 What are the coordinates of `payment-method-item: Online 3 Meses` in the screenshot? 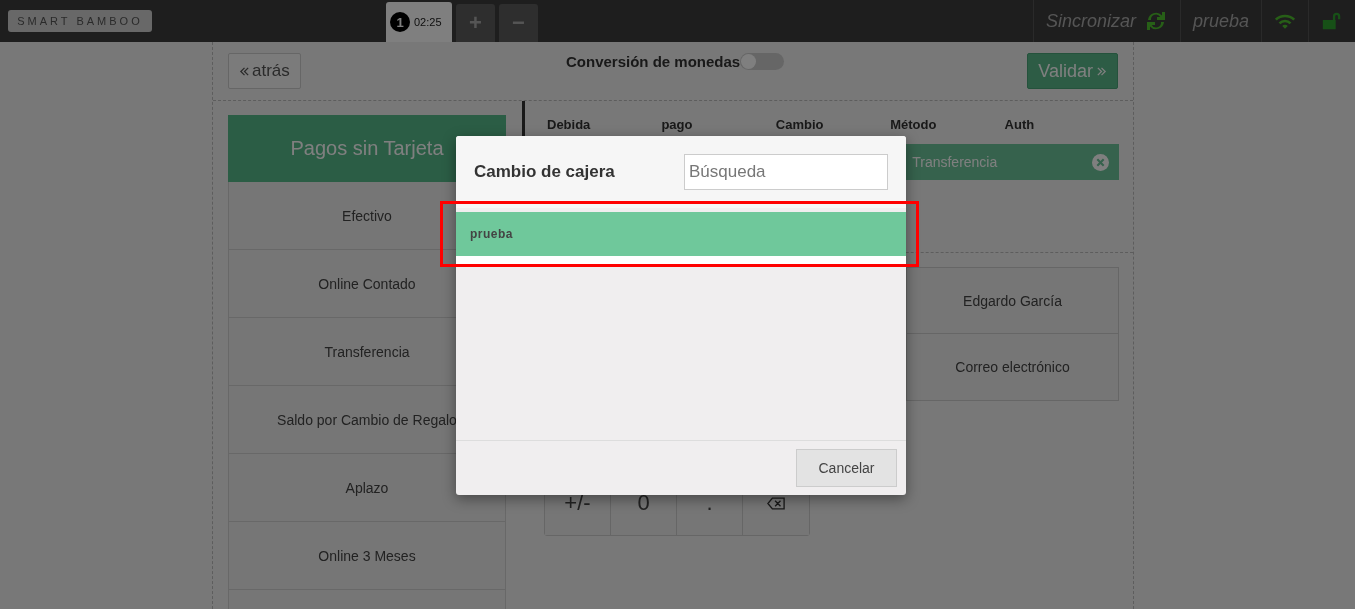 It's located at (367, 556).